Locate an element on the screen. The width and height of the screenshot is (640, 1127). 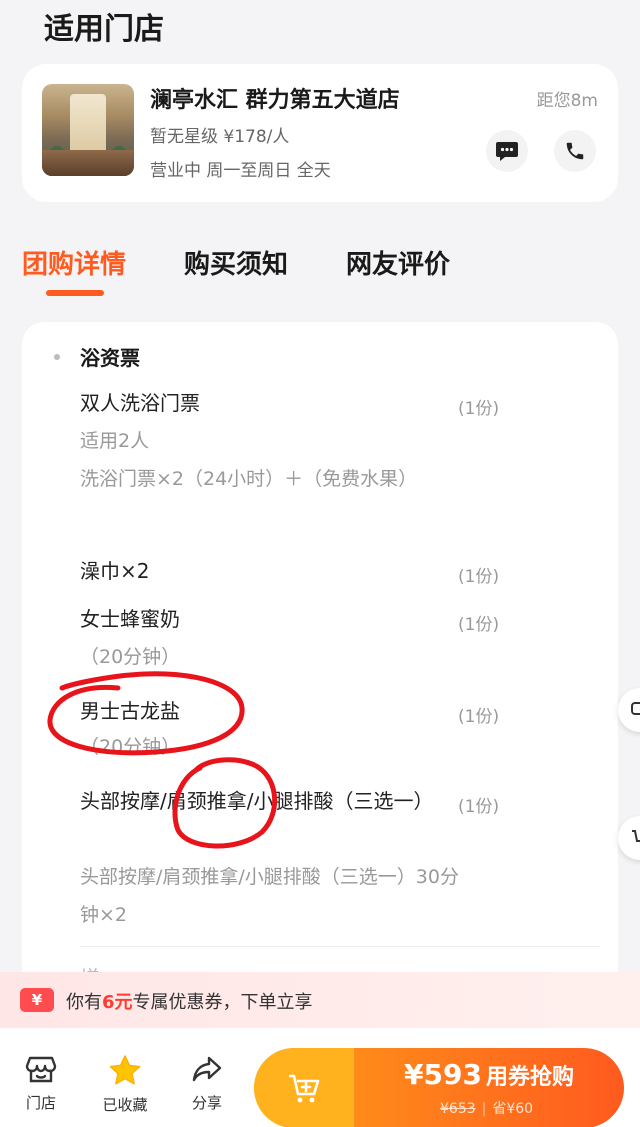
original-price: ¥653 is located at coordinates (458, 1109).